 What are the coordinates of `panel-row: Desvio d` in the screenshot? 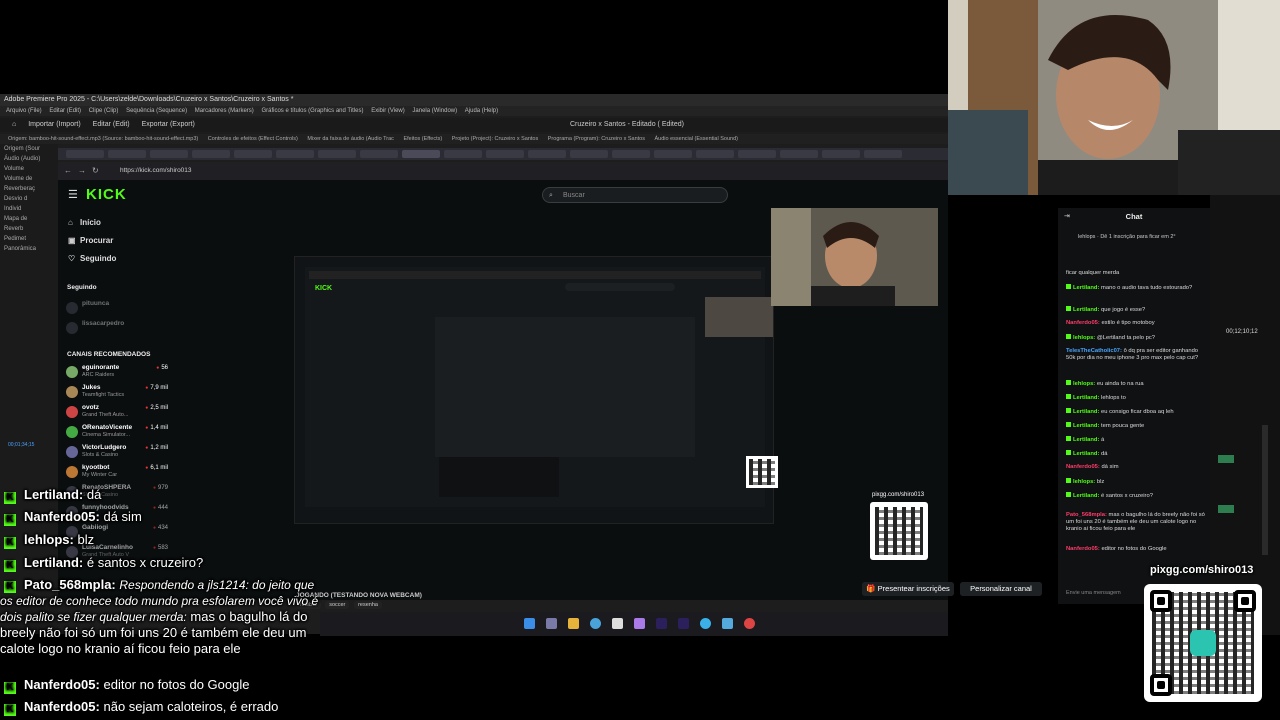 It's located at (29, 199).